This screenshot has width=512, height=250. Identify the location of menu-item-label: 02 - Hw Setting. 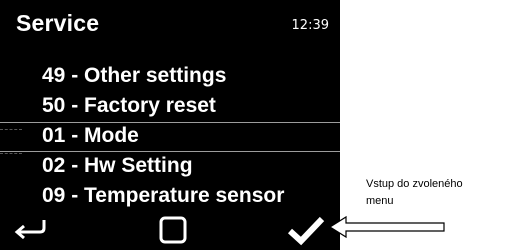
(117, 165).